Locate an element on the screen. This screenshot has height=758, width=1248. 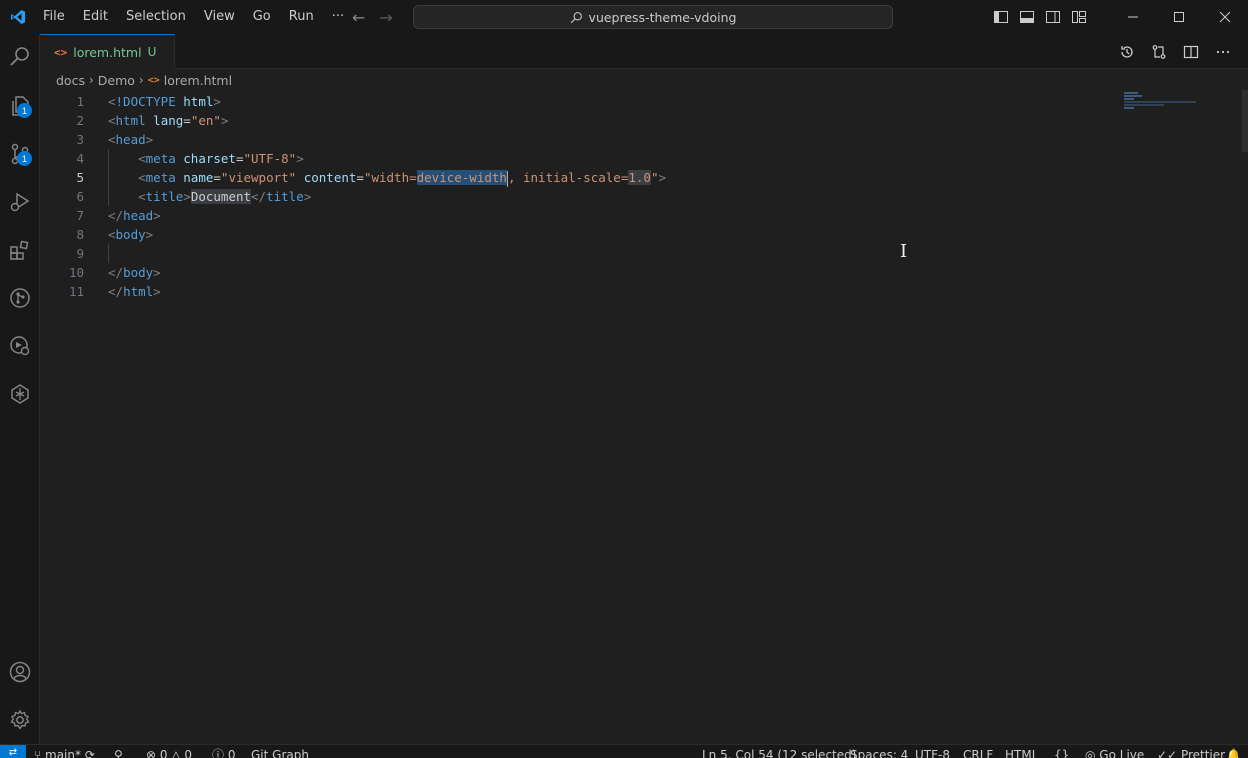
toggle-secondary-sidebar-icon is located at coordinates (1053, 17).